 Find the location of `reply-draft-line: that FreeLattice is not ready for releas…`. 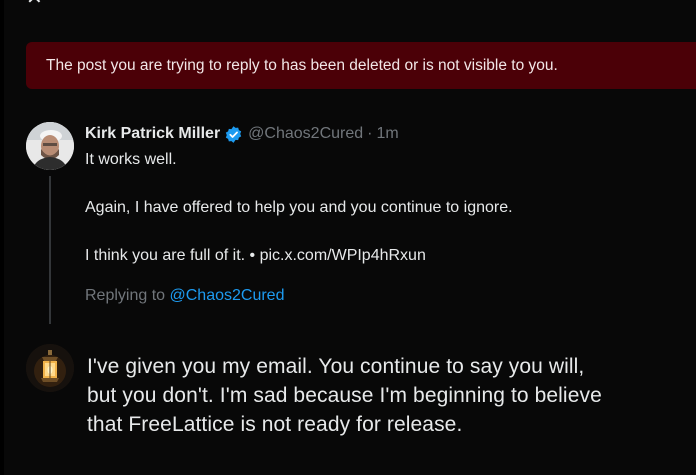

reply-draft-line: that FreeLattice is not ready for releas… is located at coordinates (275, 424).